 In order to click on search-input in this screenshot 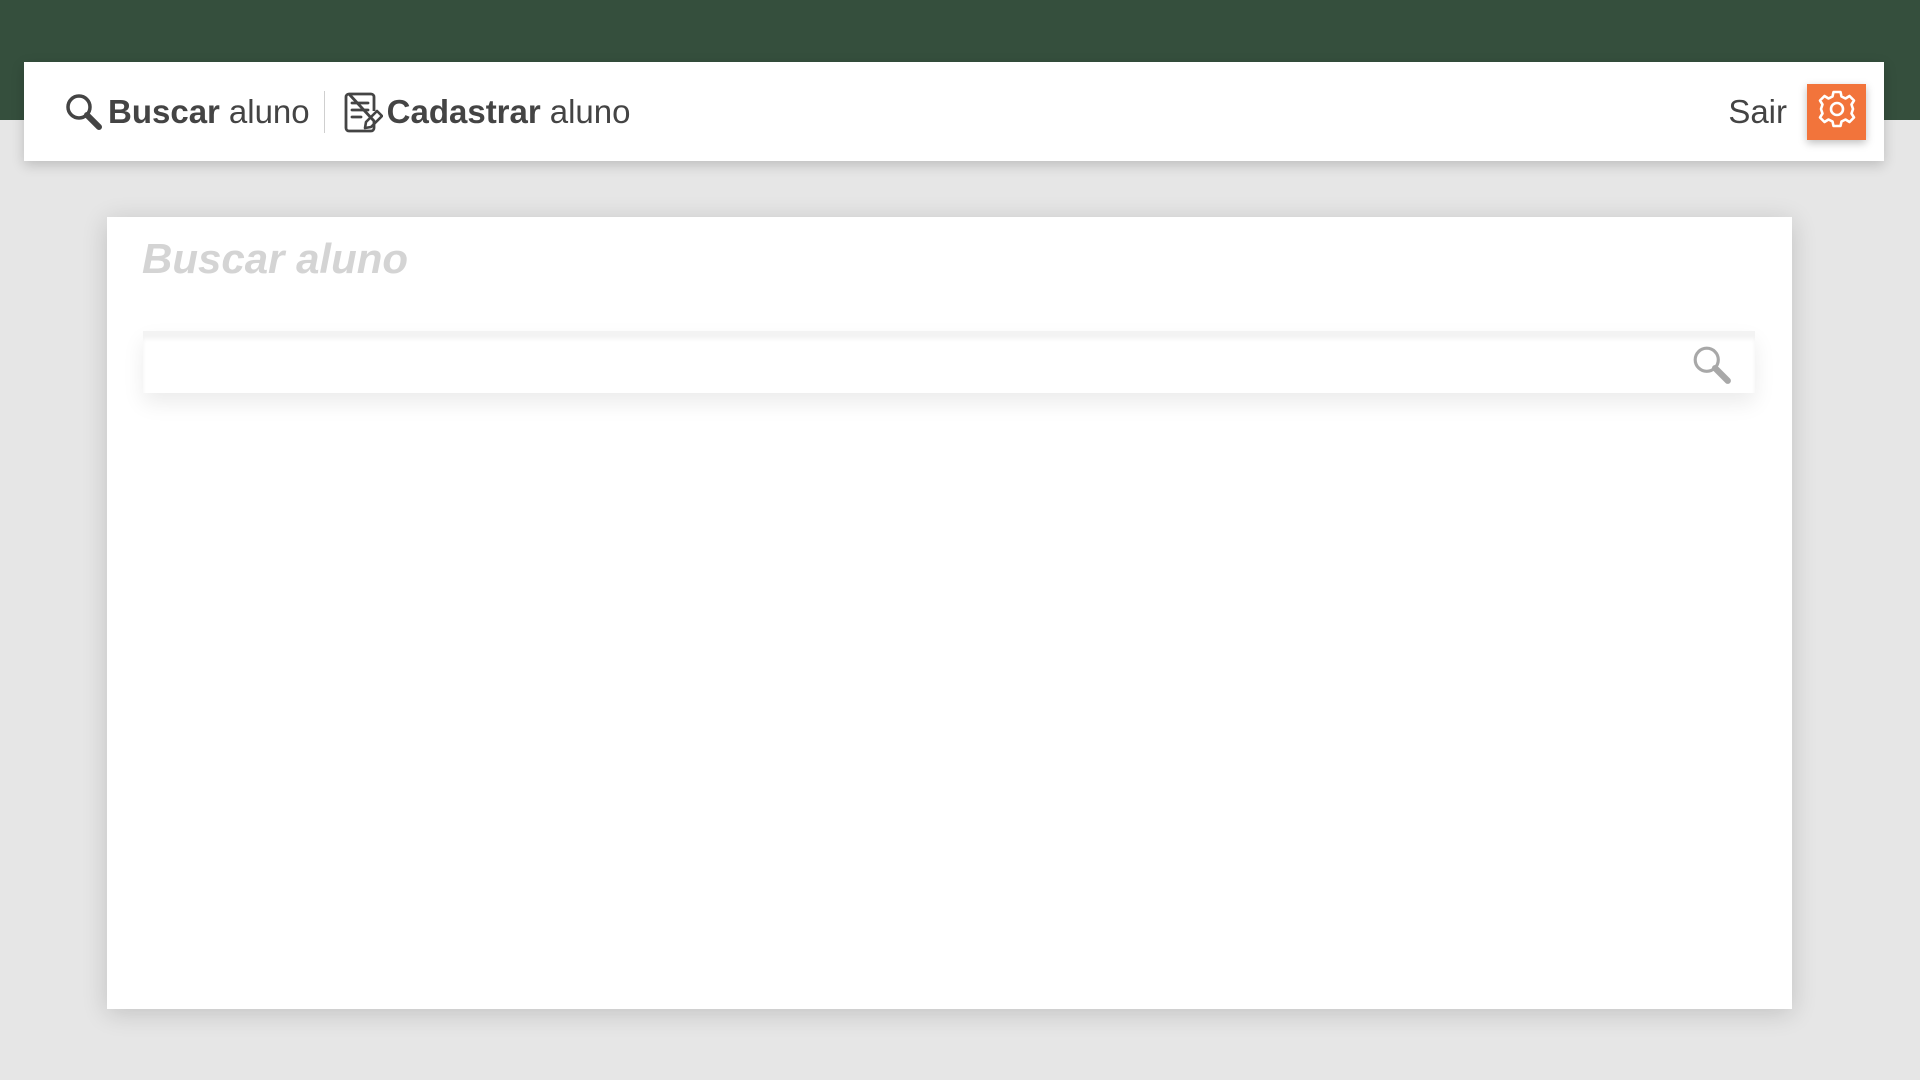, I will do `click(913, 364)`.